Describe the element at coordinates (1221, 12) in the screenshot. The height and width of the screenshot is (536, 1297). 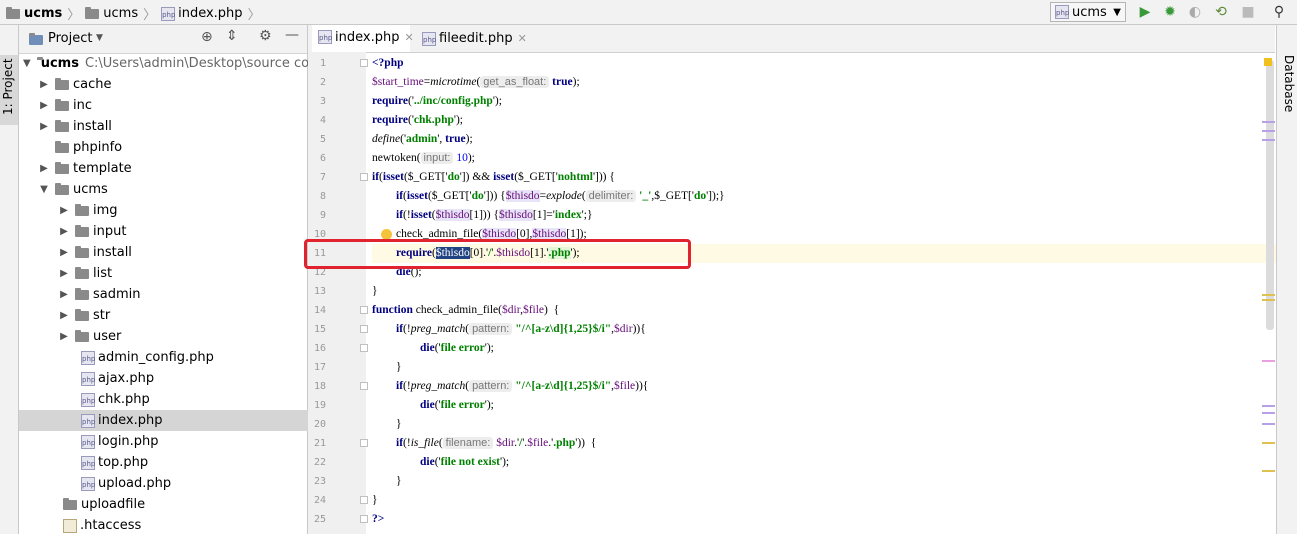
I see `reload-icon: ⟲` at that location.